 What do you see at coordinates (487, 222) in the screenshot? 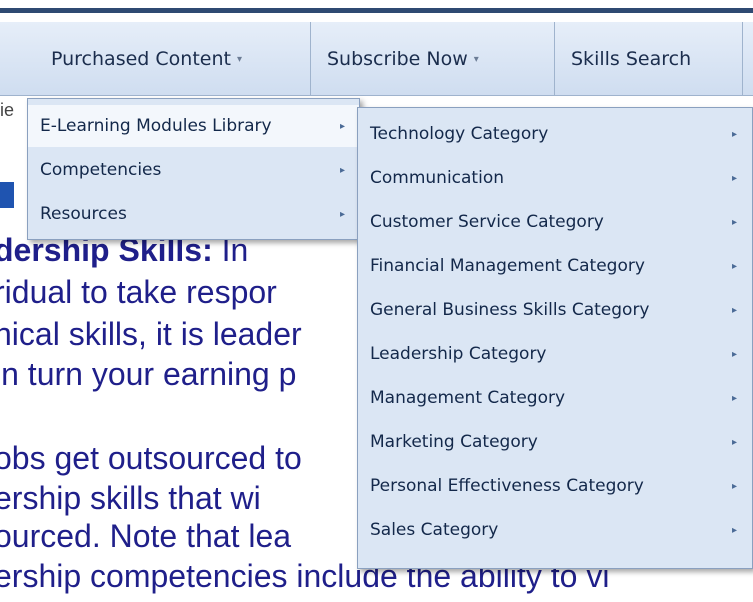
I see `menu-item-label: Customer Service Category` at bounding box center [487, 222].